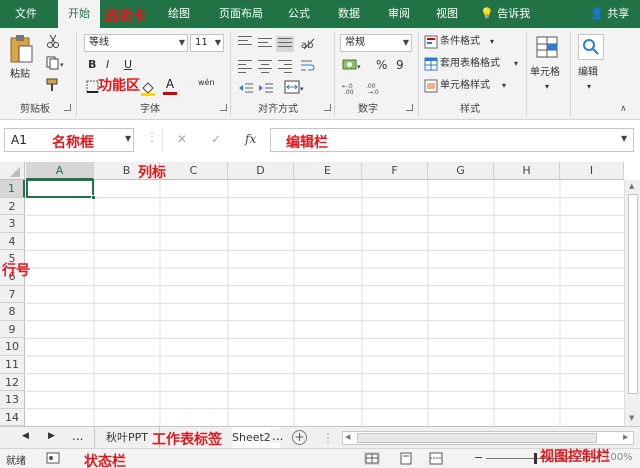 The width and height of the screenshot is (640, 468). Describe the element at coordinates (245, 68) in the screenshot. I see `align-left-icon` at that location.